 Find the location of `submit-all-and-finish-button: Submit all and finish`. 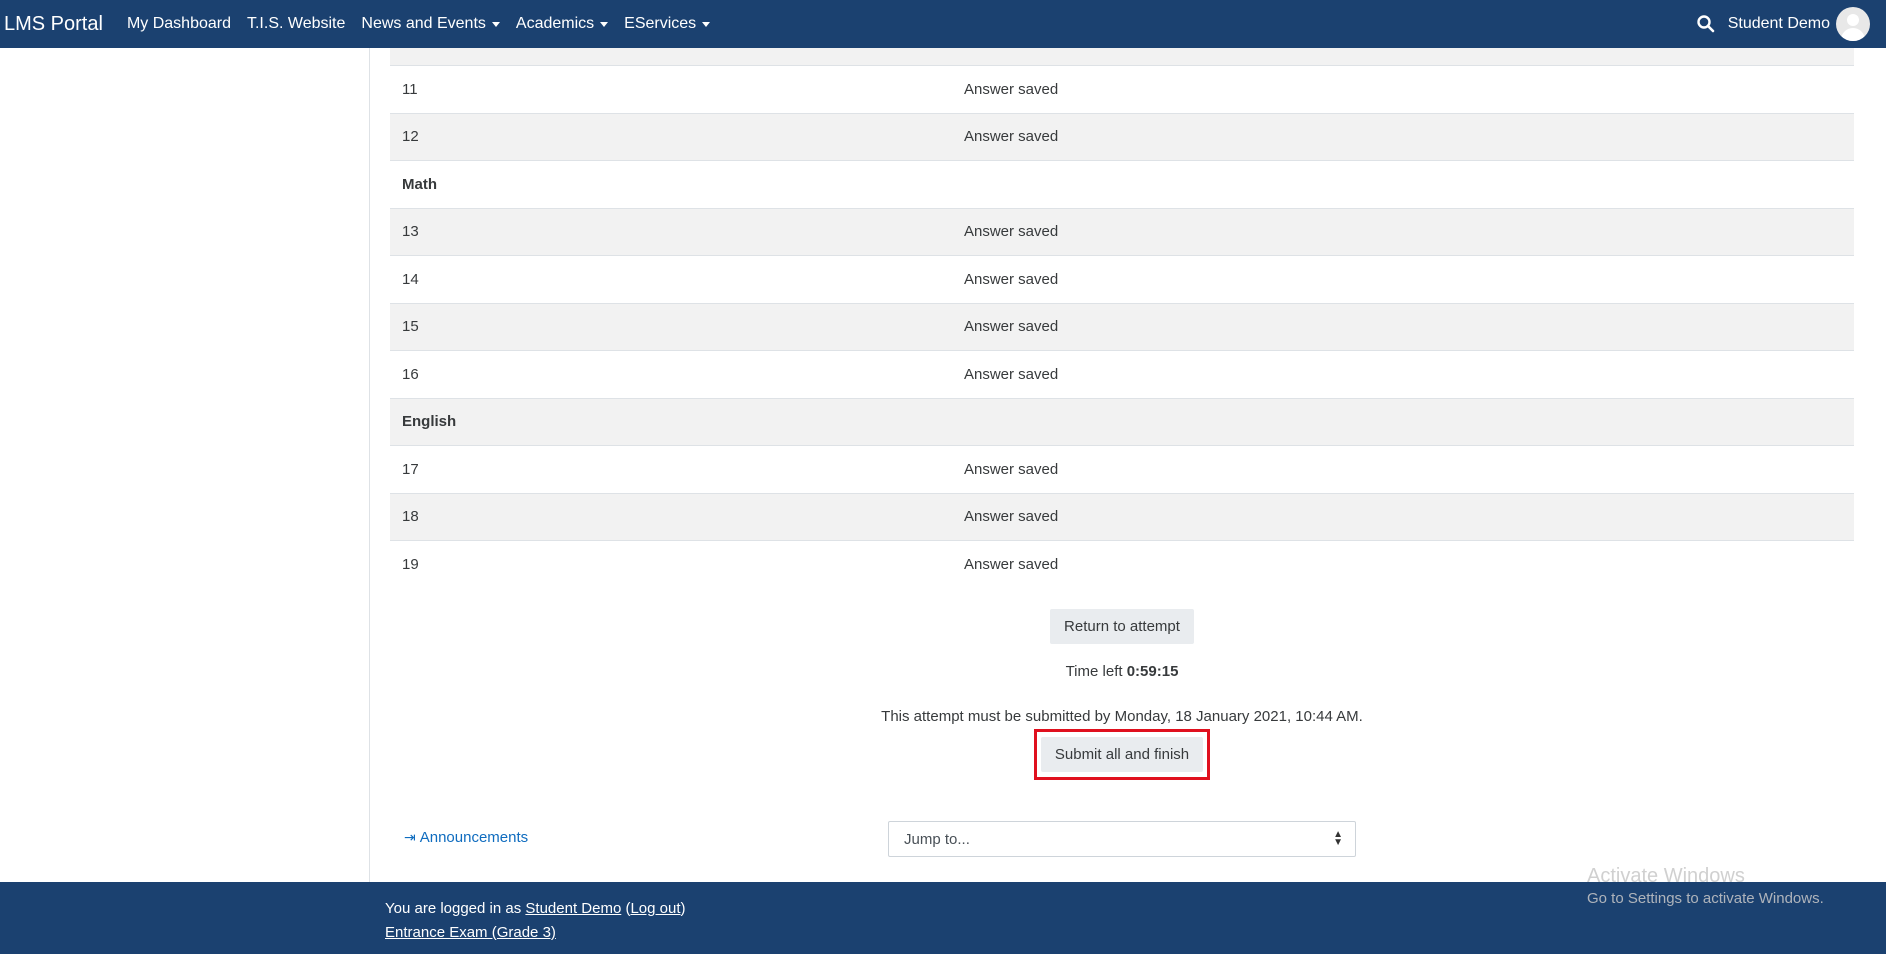

submit-all-and-finish-button: Submit all and finish is located at coordinates (1122, 754).